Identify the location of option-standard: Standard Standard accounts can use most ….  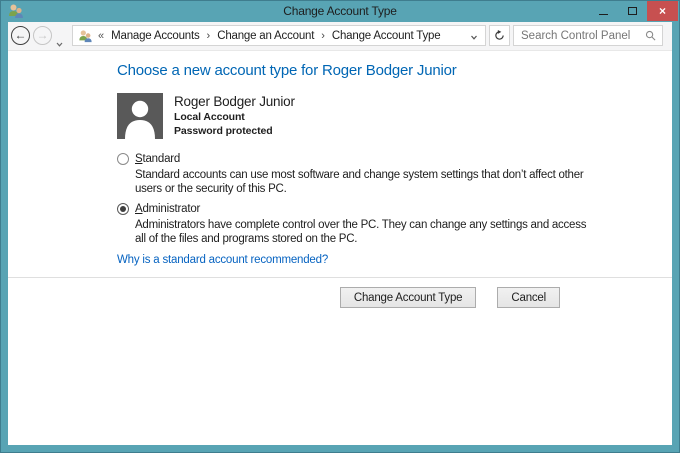
(394, 174).